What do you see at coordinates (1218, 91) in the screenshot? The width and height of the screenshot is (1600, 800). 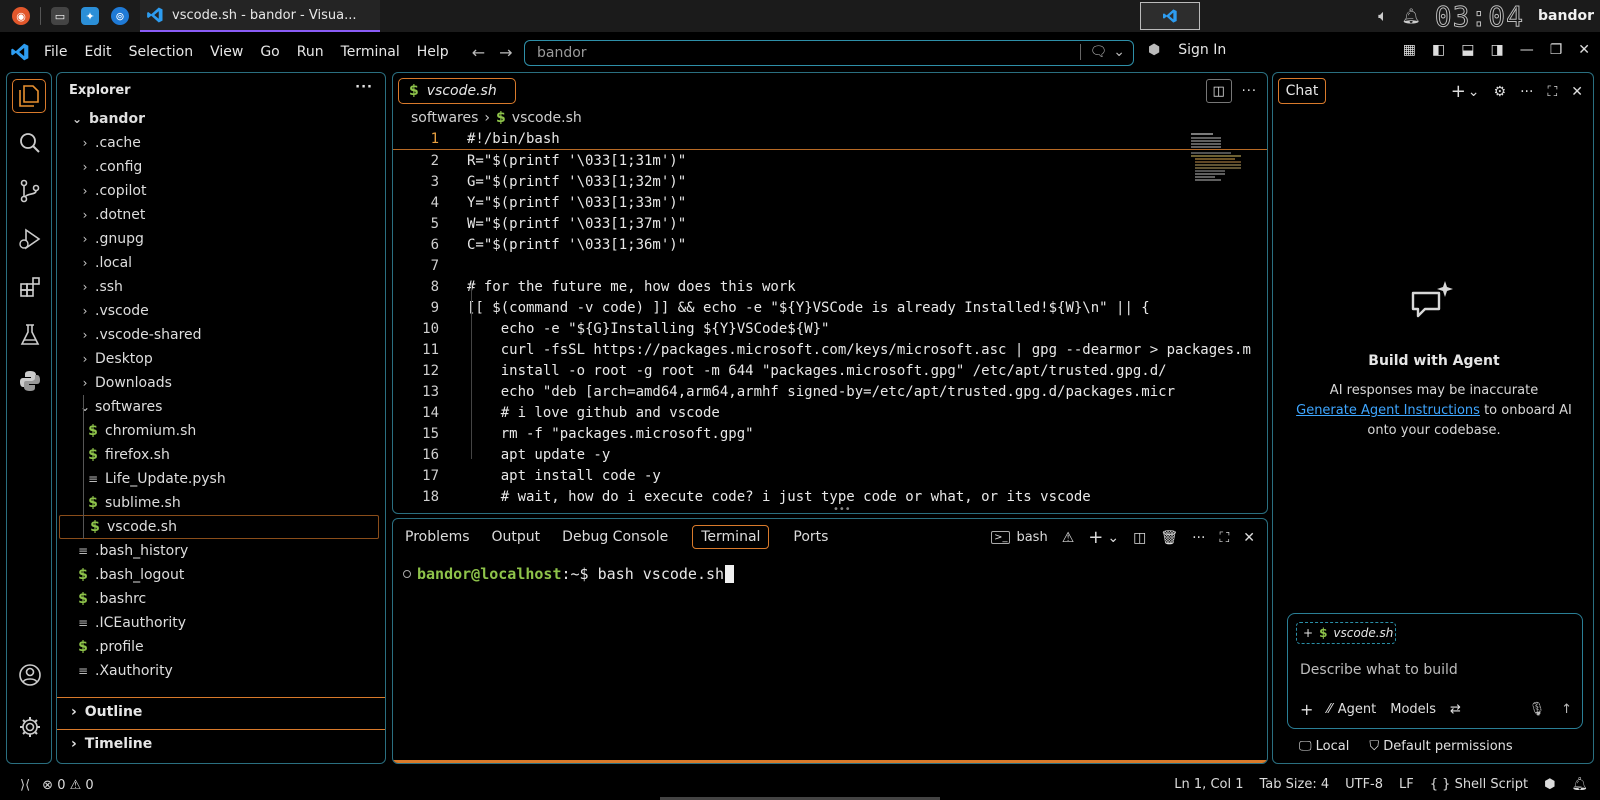 I see `split-editor-icon: ◫` at bounding box center [1218, 91].